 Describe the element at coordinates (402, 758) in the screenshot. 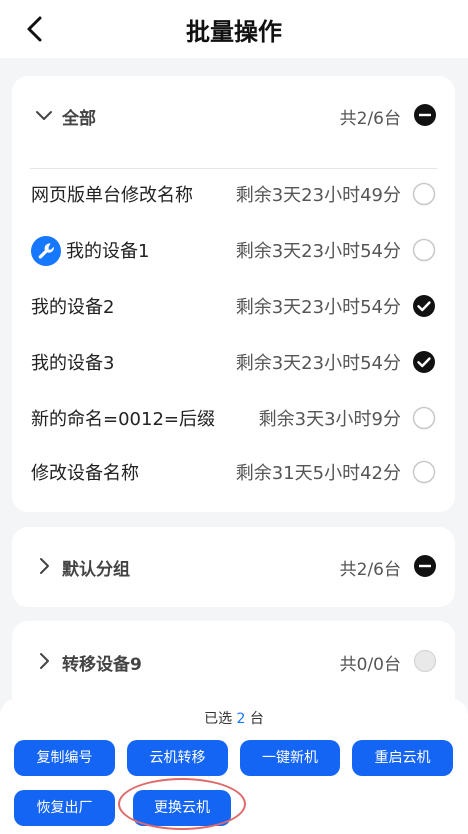

I see `restart-cloud-button: 重启云机` at that location.